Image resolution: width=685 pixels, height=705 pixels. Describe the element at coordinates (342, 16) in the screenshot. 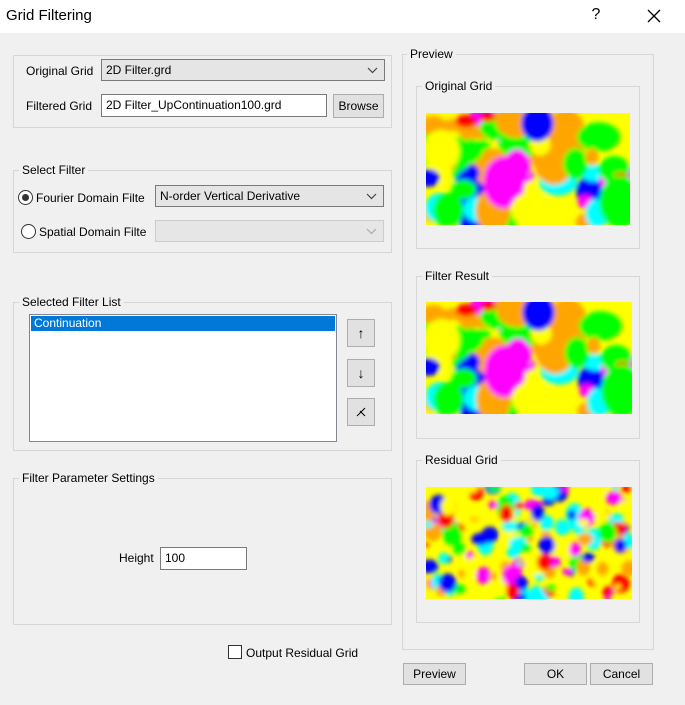

I see `title-bar` at that location.